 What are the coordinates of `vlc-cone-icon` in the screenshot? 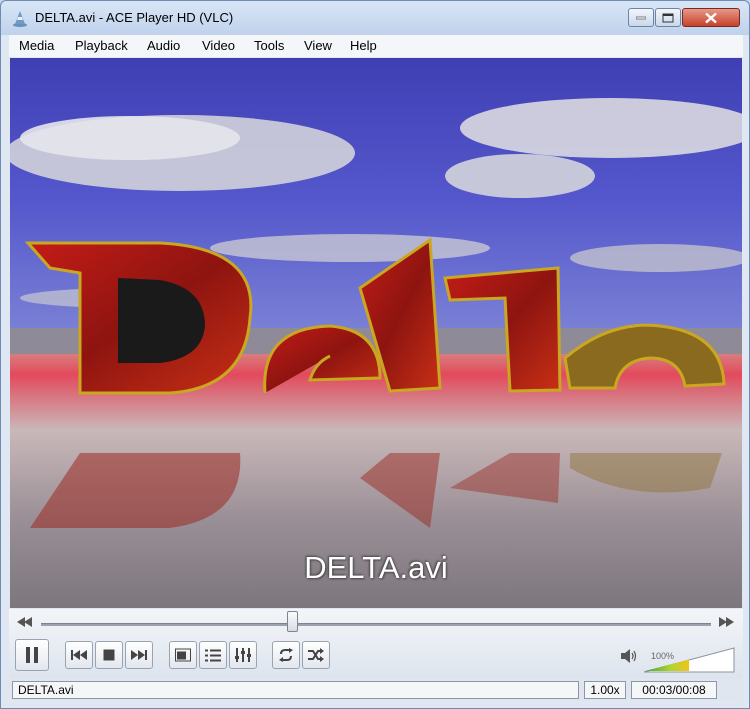 It's located at (20, 18).